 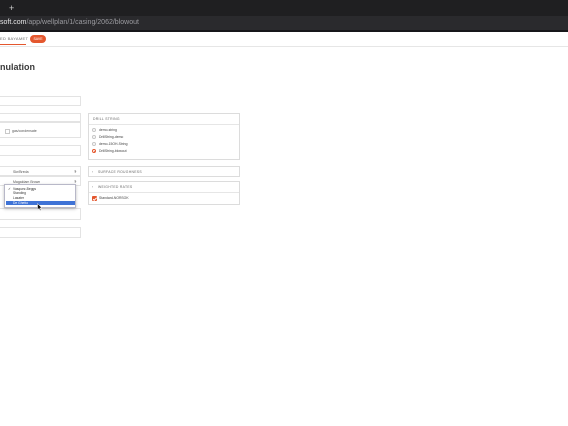 I want to click on checkmark-icon: ✓, so click(x=9, y=188).